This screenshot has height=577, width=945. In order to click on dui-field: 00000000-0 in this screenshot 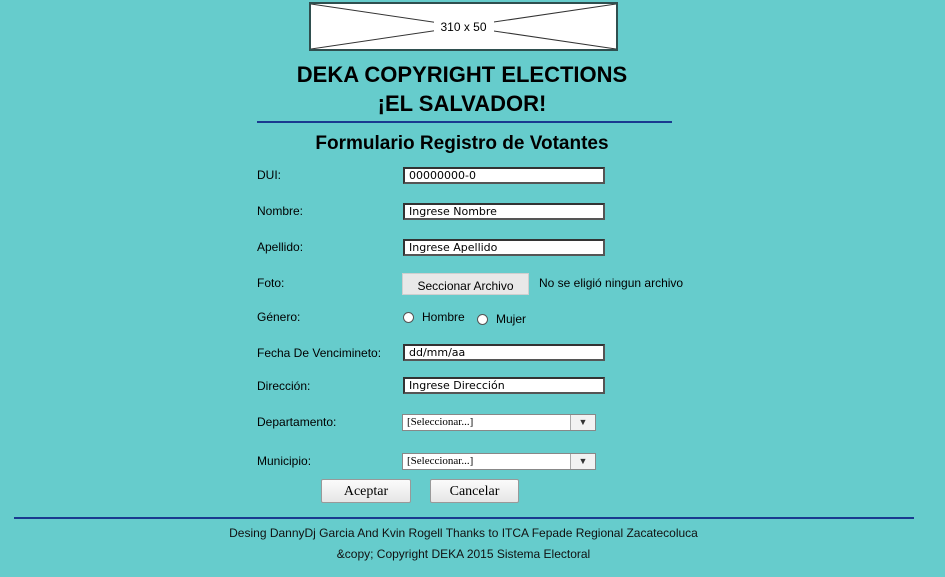, I will do `click(504, 175)`.